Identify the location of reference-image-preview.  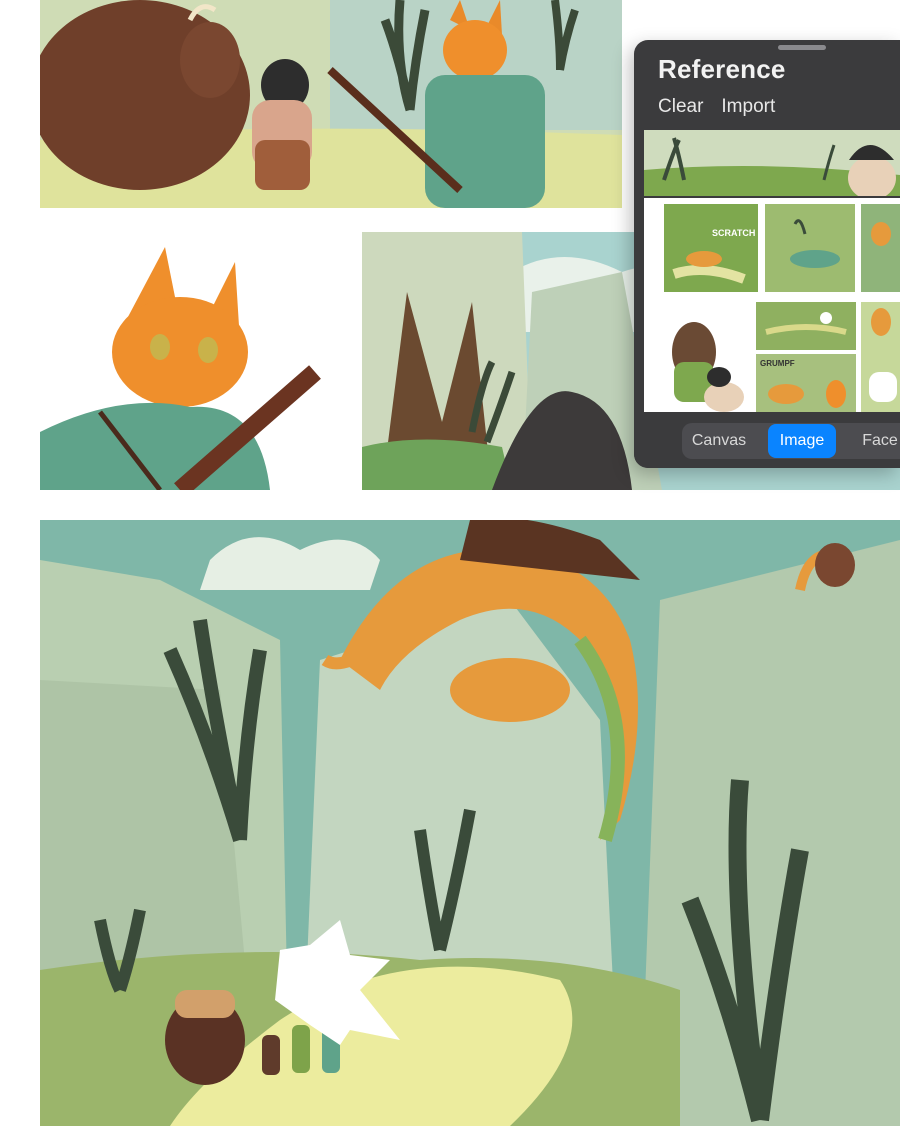
(772, 163).